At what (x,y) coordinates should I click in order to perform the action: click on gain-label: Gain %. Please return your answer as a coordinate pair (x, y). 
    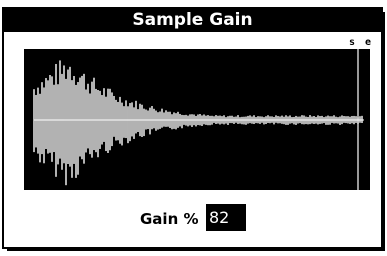
    Looking at the image, I should click on (169, 219).